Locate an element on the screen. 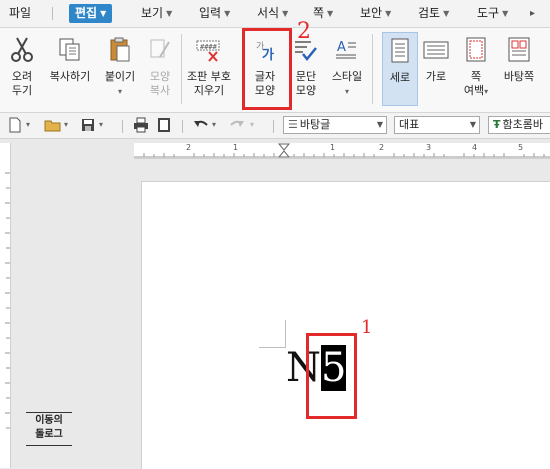 The image size is (550, 469). ruler-tick-label: 4 is located at coordinates (475, 147).